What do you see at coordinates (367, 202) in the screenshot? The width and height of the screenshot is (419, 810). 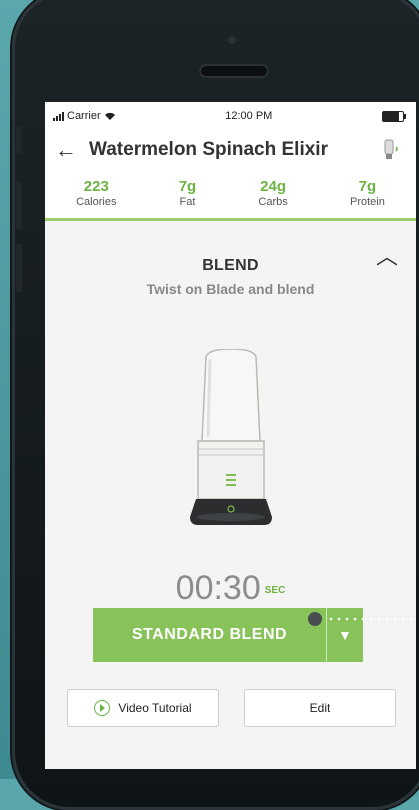 I see `nutrition-label: Protein` at bounding box center [367, 202].